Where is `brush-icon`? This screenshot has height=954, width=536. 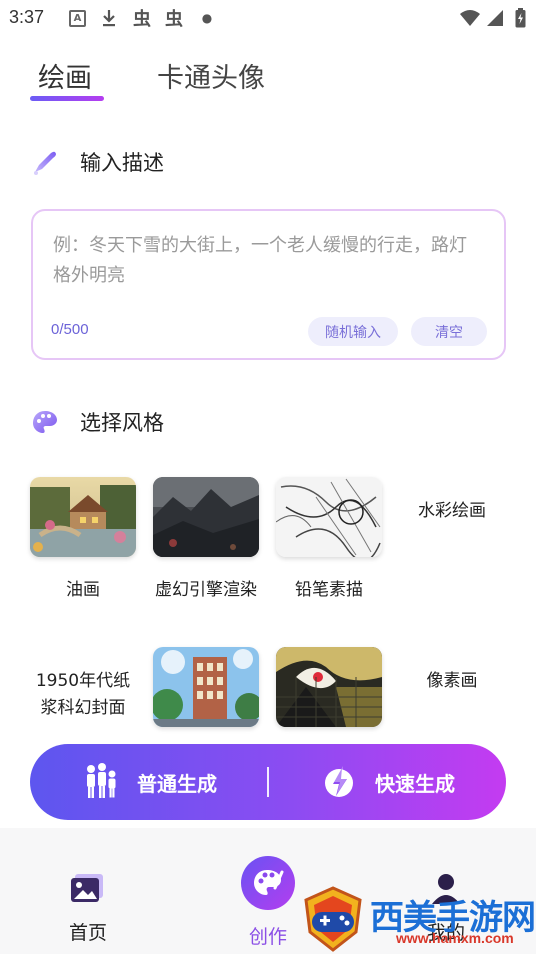 brush-icon is located at coordinates (45, 162).